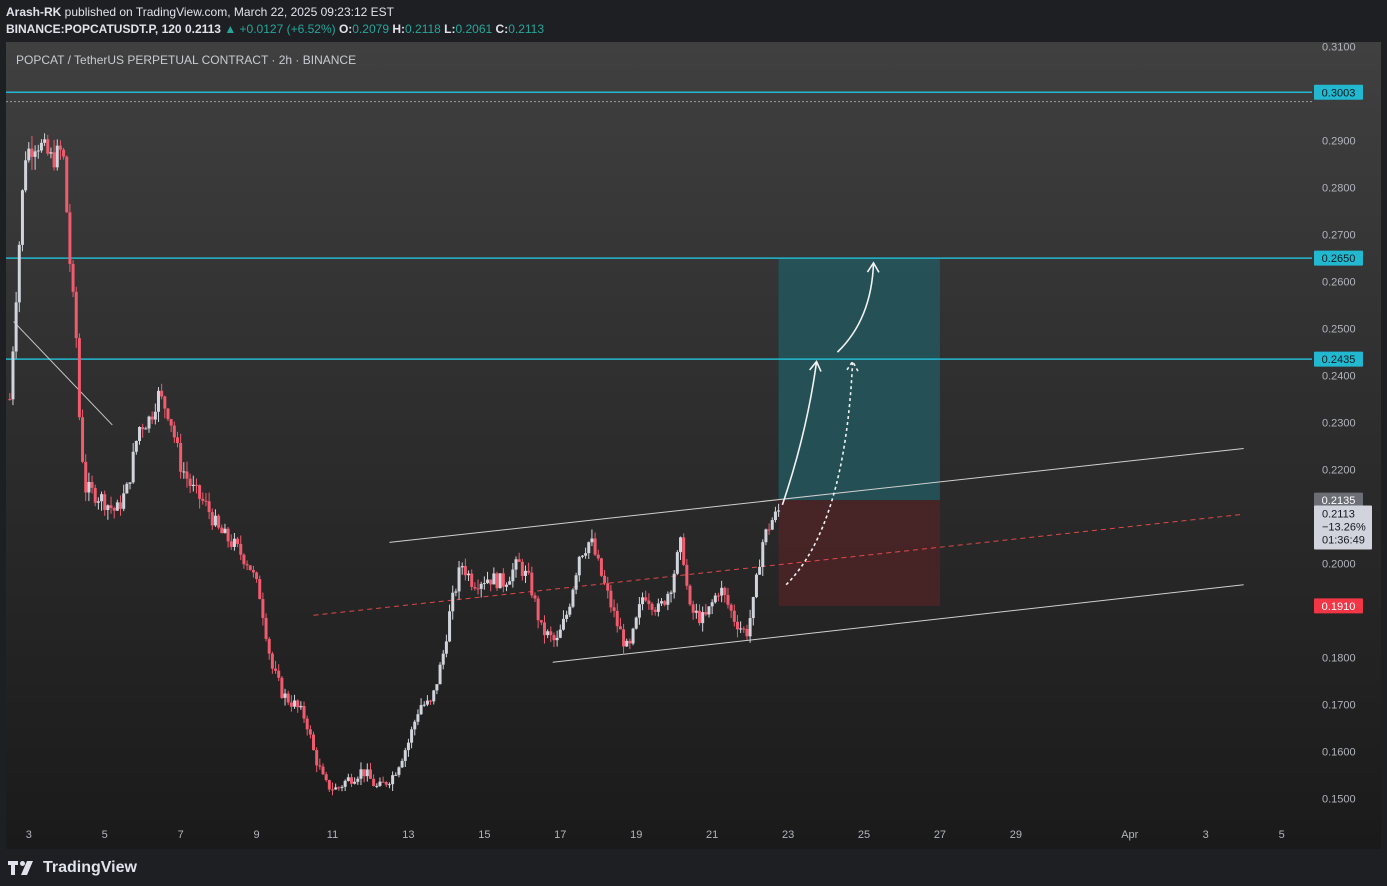  Describe the element at coordinates (72, 868) in the screenshot. I see `tradingview-logo: TradingView` at that location.